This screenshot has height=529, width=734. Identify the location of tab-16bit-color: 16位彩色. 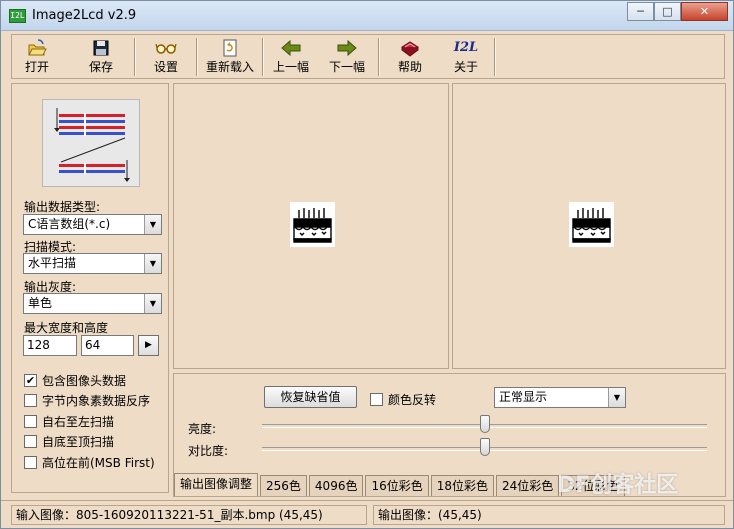
(397, 485).